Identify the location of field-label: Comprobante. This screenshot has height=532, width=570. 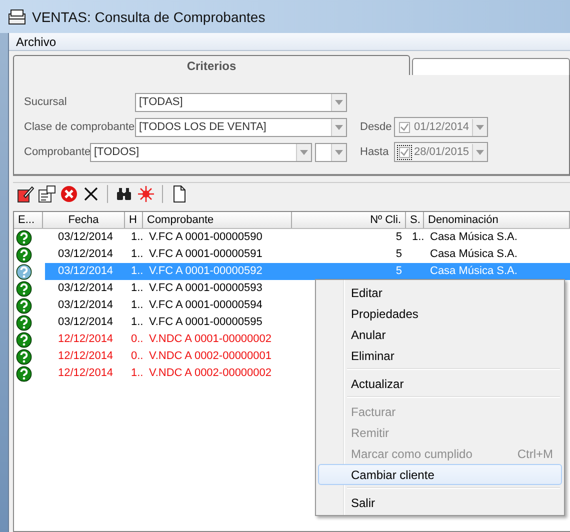
(57, 152).